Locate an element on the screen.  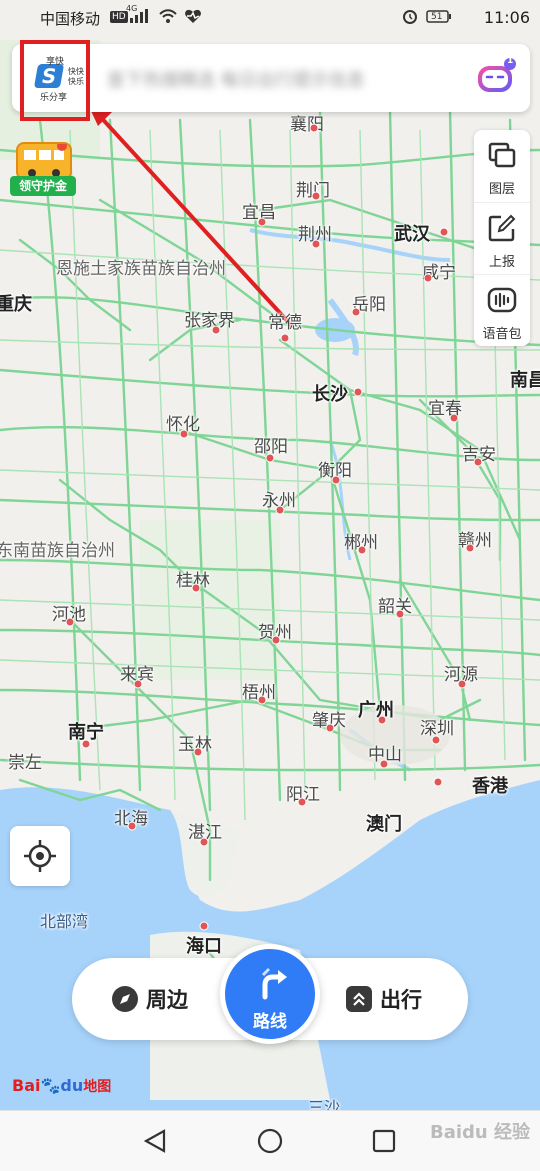
city-label: 东南苗族自治州 is located at coordinates (57, 551).